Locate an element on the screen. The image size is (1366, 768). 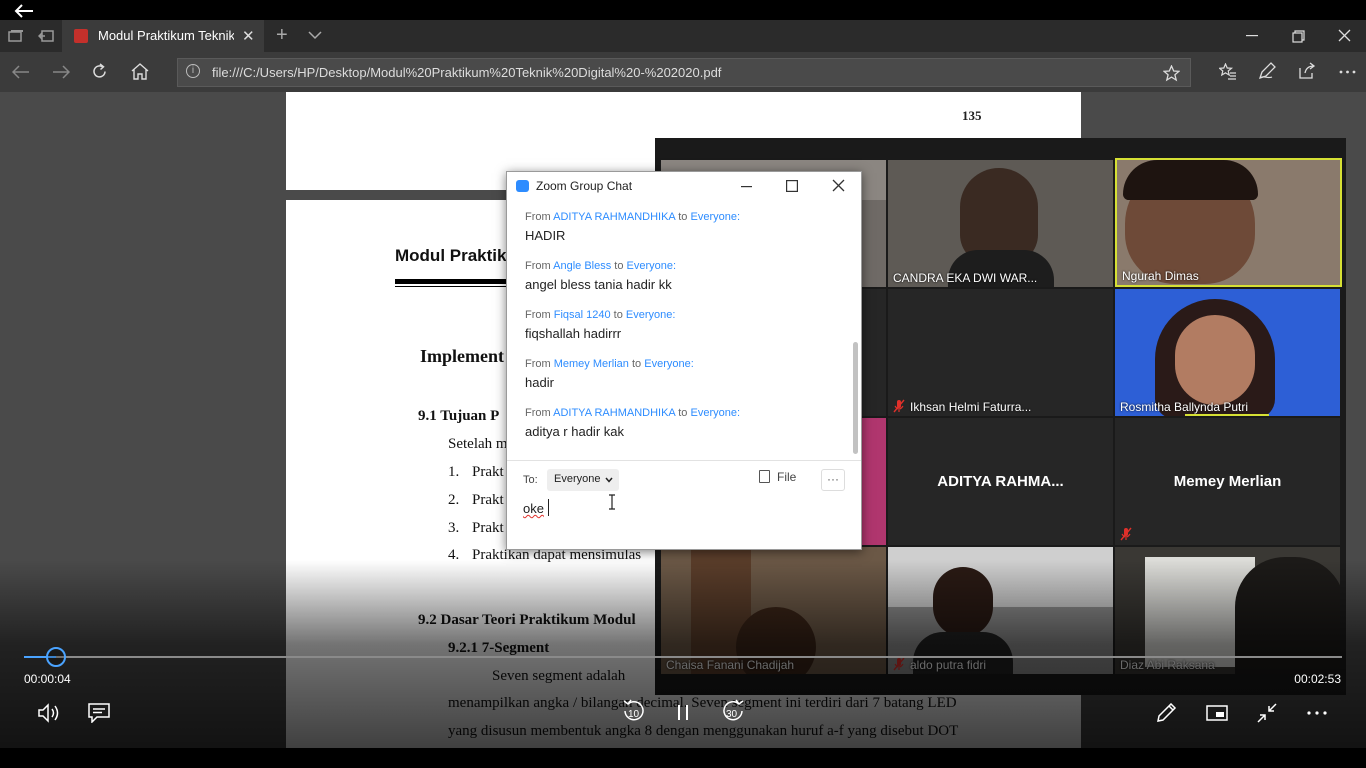
exit-fullscreen-icon is located at coordinates (1267, 713).